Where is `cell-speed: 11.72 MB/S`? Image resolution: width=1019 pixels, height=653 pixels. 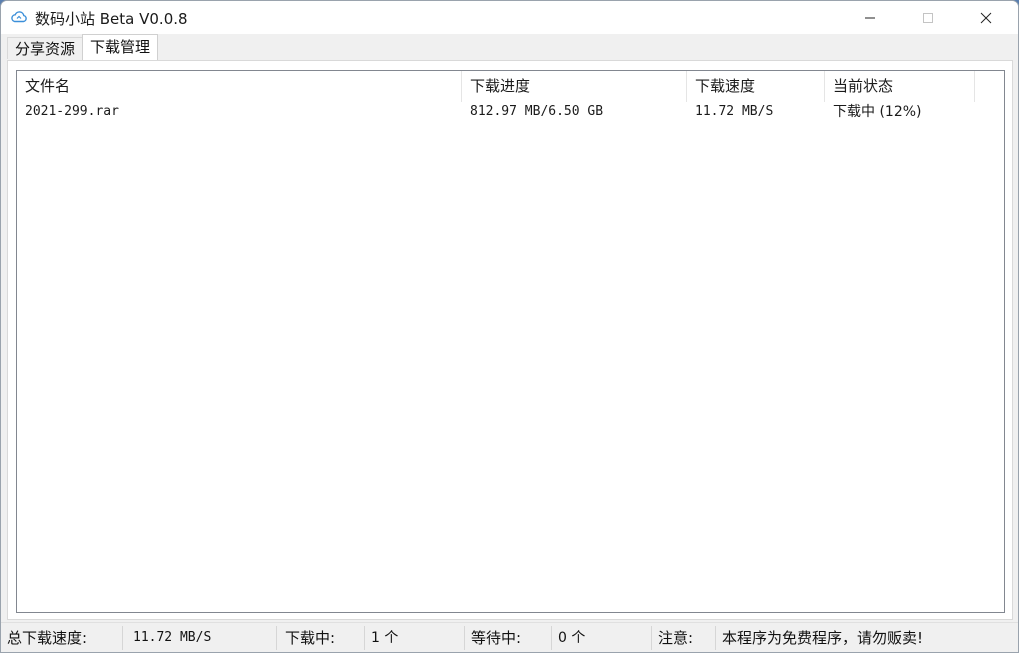
cell-speed: 11.72 MB/S is located at coordinates (734, 111).